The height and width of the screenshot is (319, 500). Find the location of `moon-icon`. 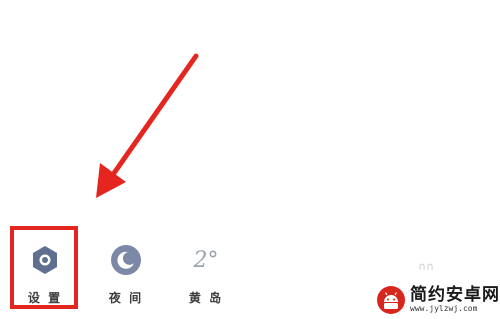

moon-icon is located at coordinates (126, 260).